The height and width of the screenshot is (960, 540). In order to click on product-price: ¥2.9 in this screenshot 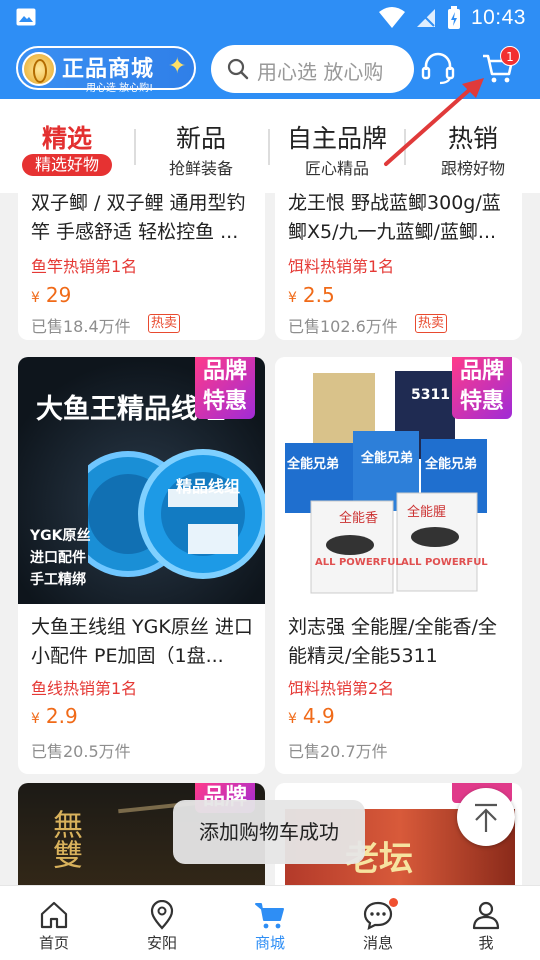, I will do `click(54, 716)`.